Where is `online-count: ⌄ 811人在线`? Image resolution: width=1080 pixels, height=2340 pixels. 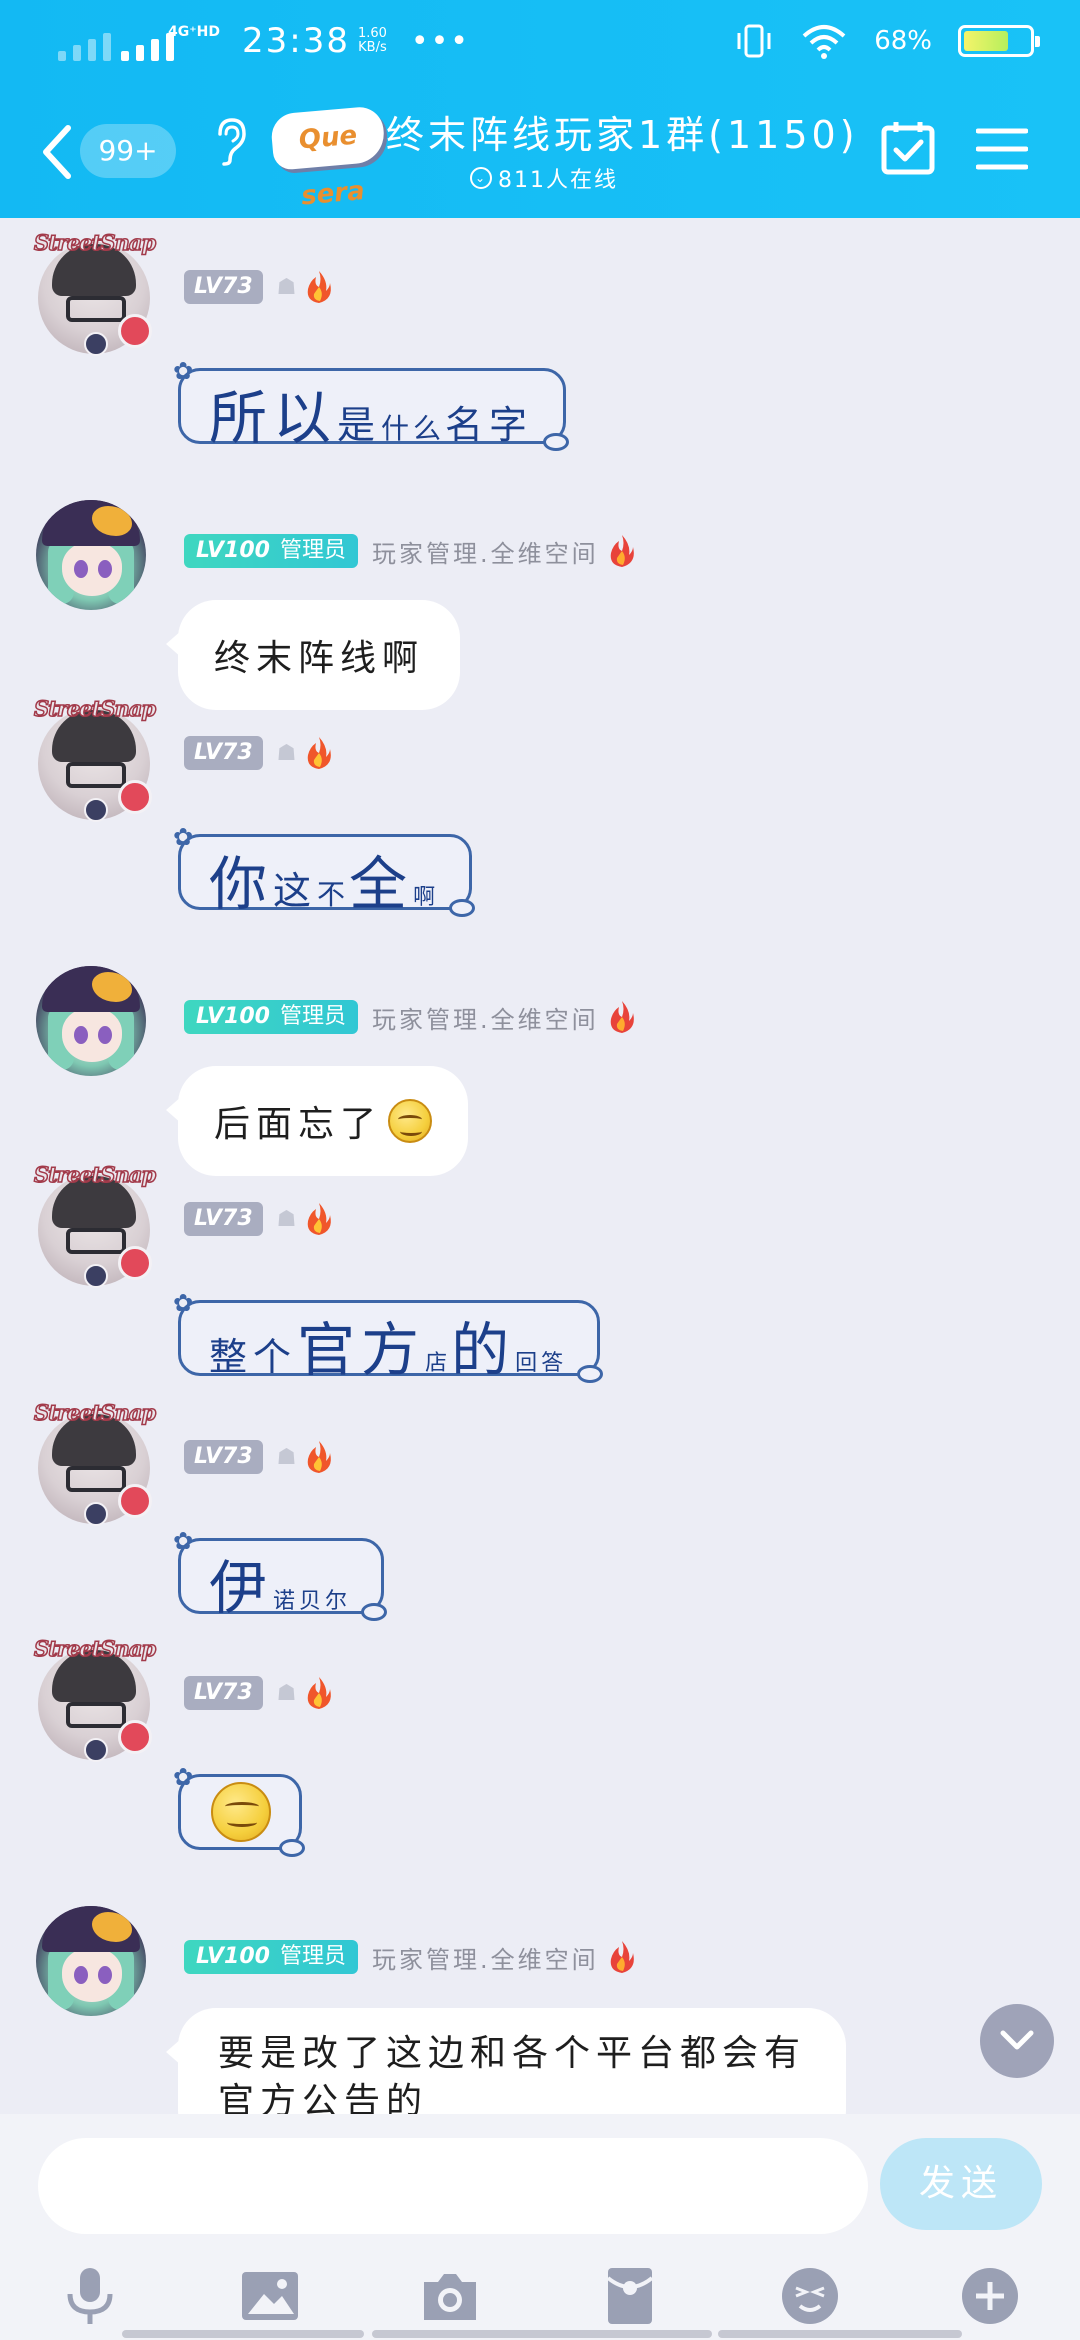
online-count: ⌄ 811人在线 is located at coordinates (544, 178).